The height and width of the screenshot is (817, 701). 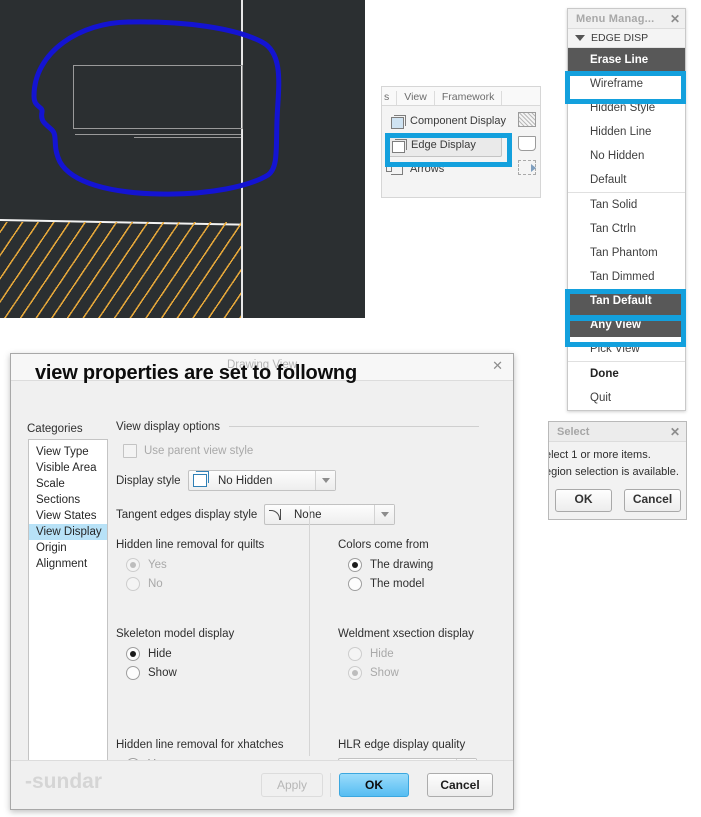 What do you see at coordinates (213, 654) in the screenshot?
I see `skeleton-hide-row: Hide` at bounding box center [213, 654].